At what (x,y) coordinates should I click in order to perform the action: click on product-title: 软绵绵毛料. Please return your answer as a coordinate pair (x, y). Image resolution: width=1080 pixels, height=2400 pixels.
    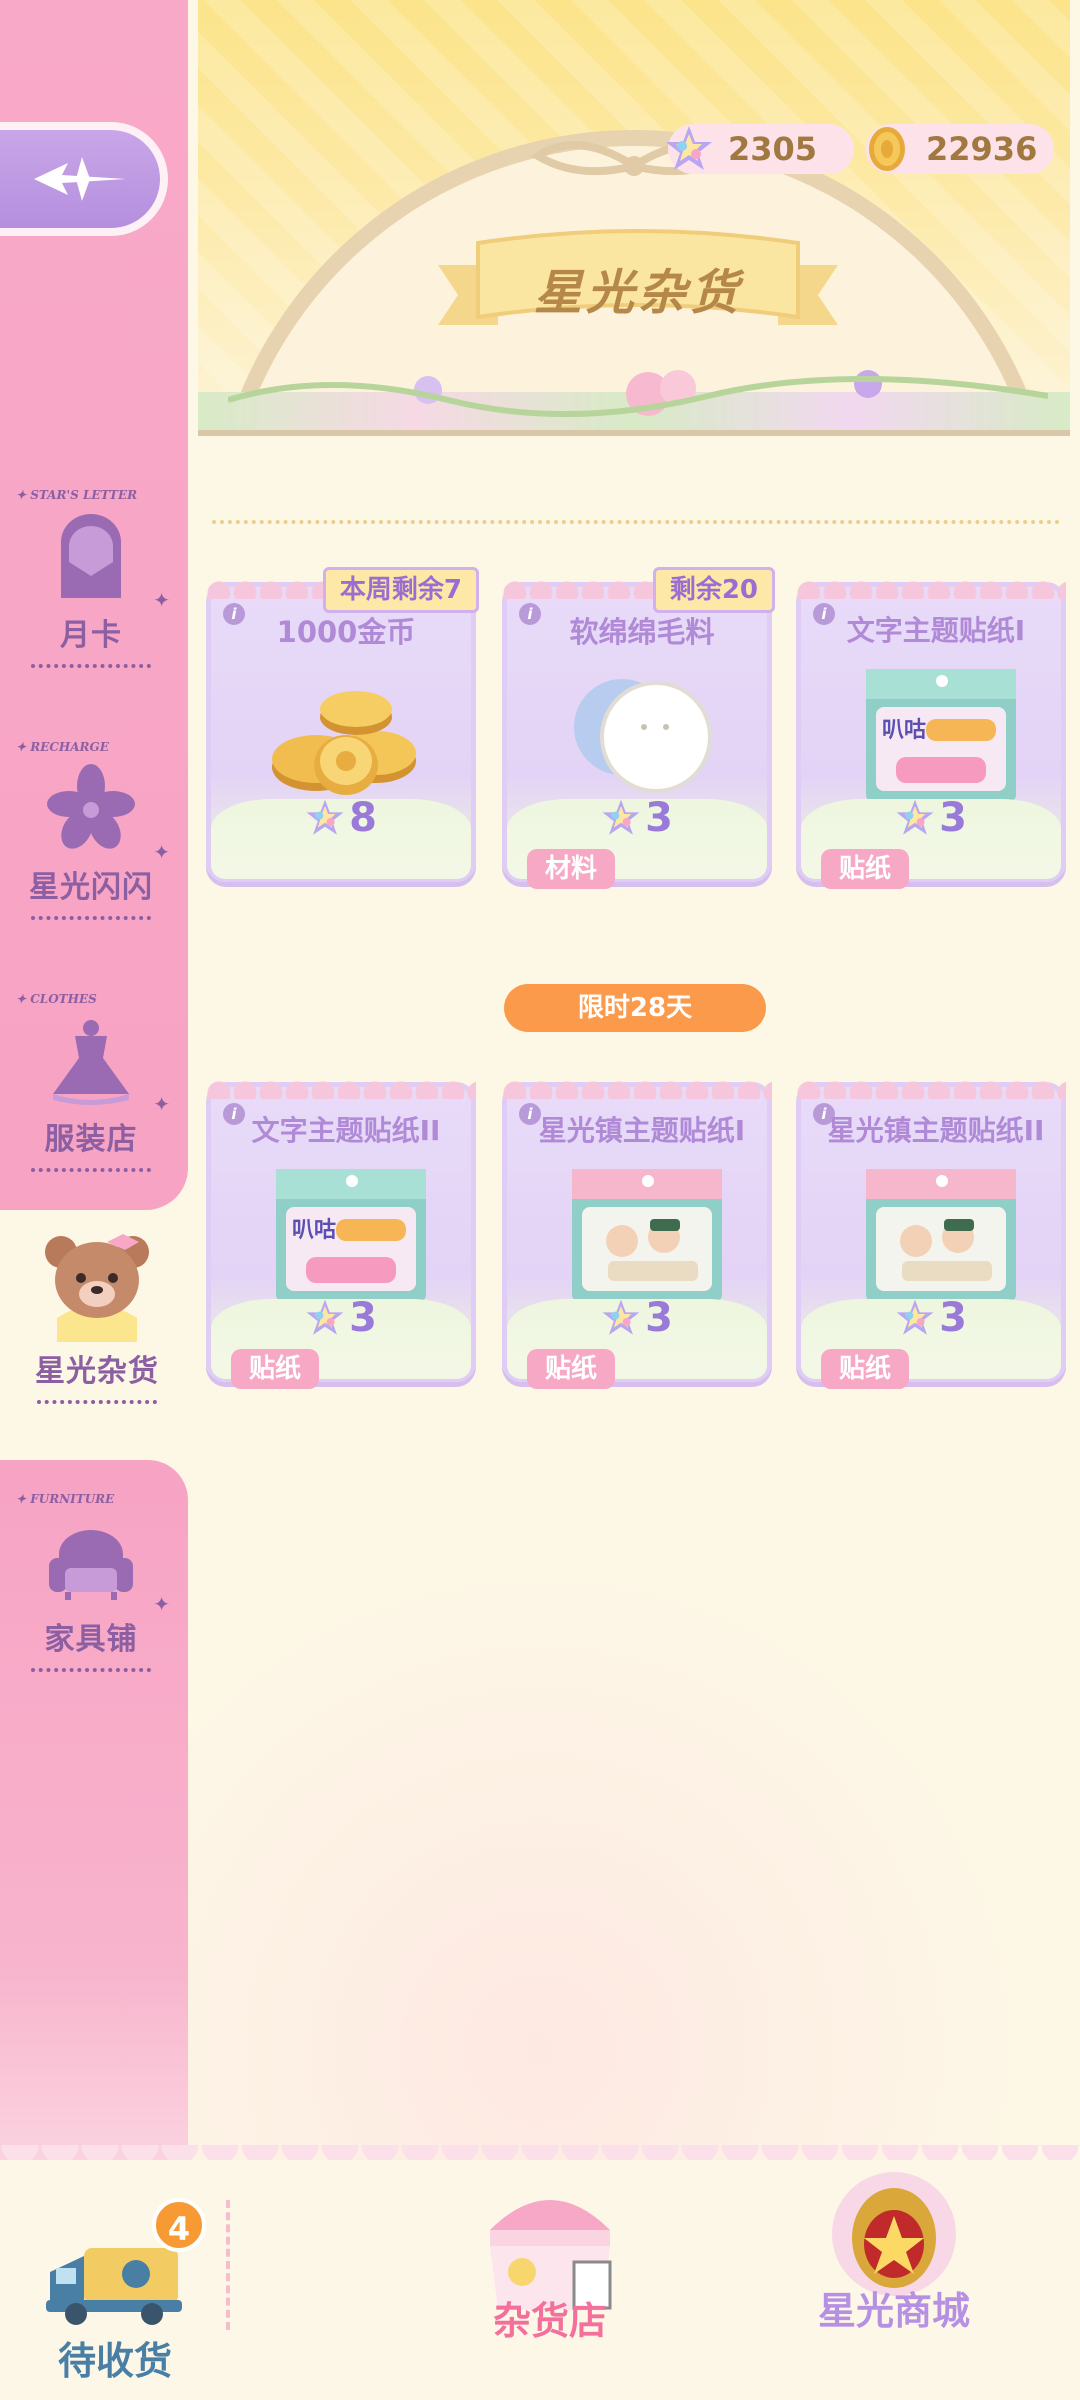
    Looking at the image, I should click on (642, 632).